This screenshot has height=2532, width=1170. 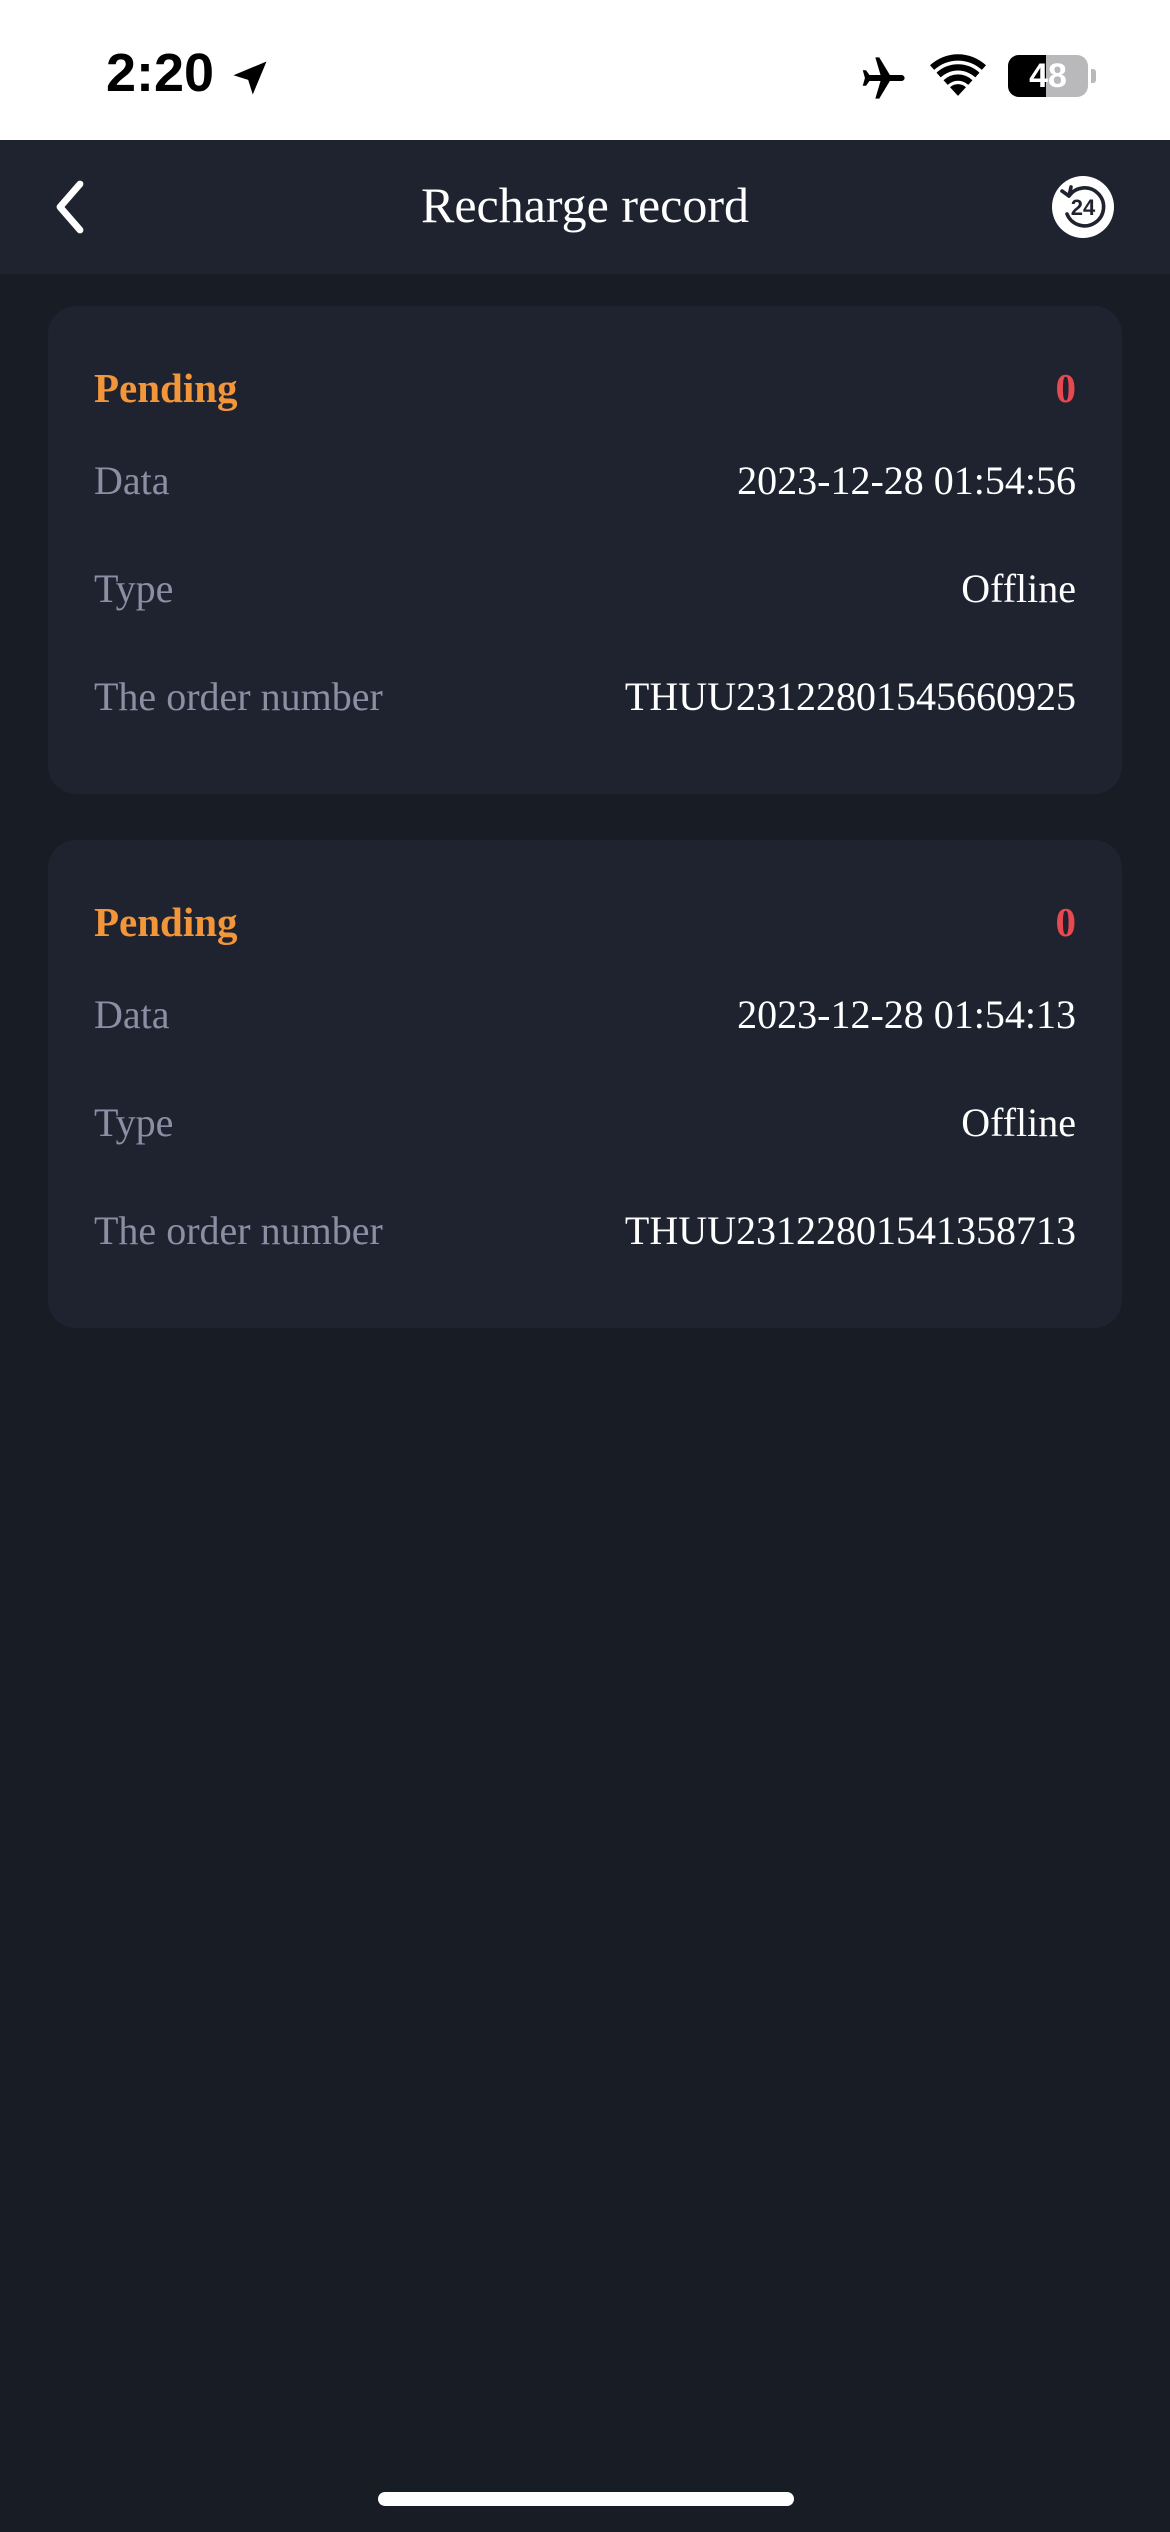 I want to click on battery-level: 48, so click(x=1048, y=75).